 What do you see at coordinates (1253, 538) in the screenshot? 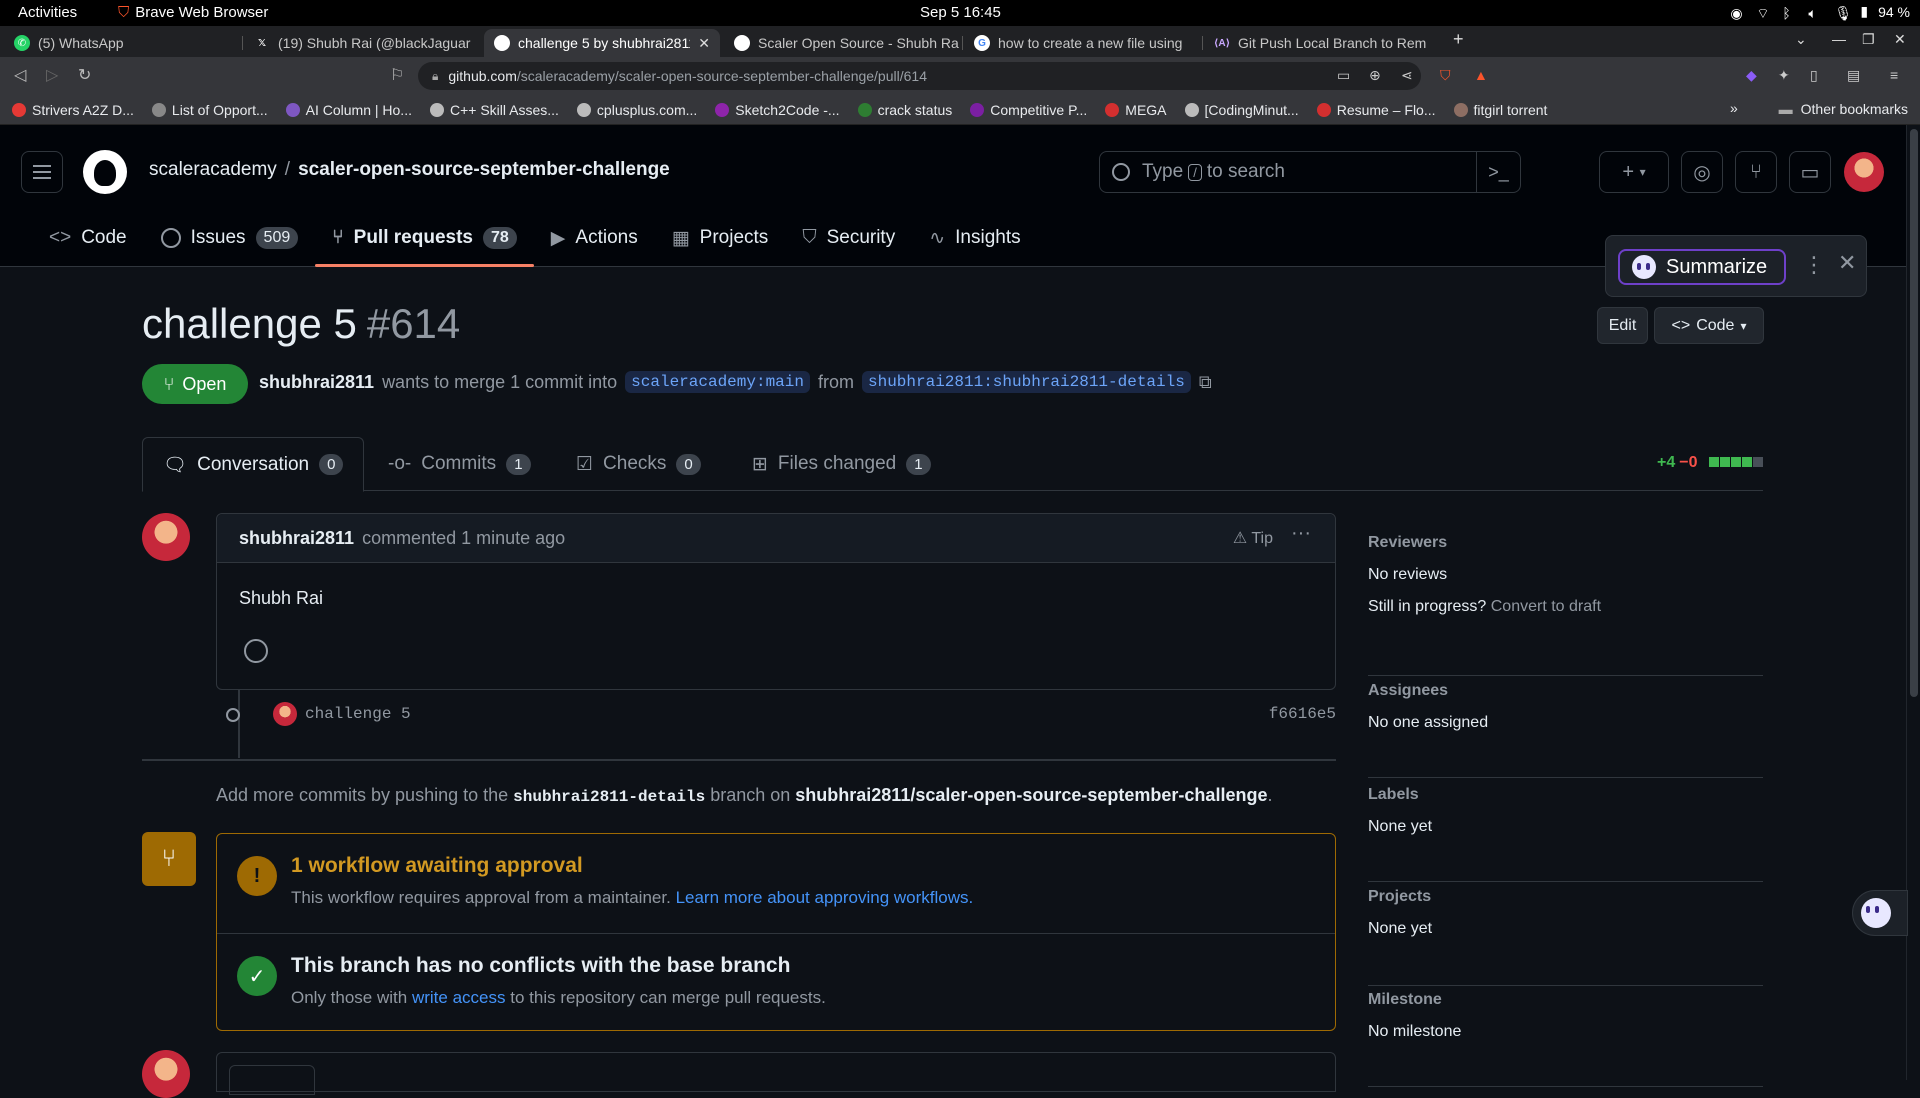
I see `tip-button: ⚠︎ Tip` at bounding box center [1253, 538].